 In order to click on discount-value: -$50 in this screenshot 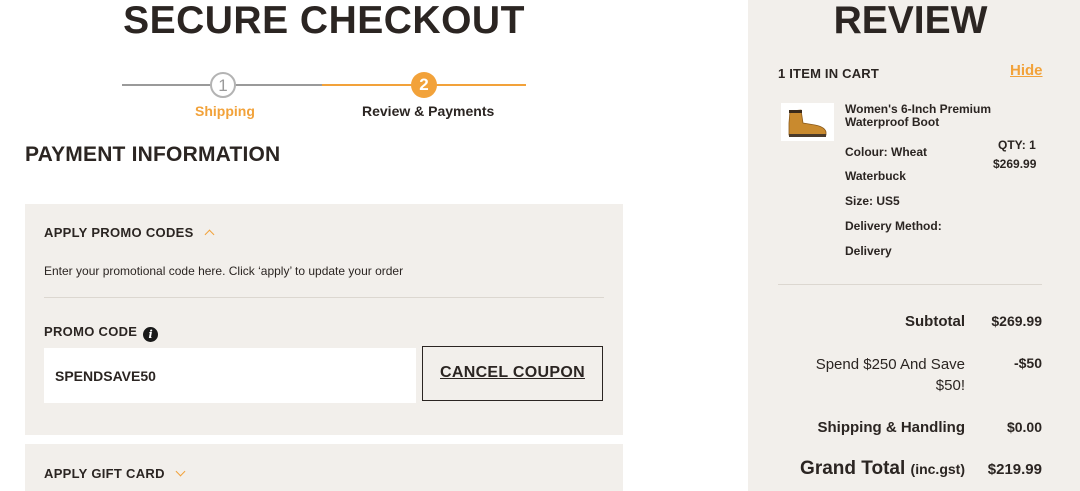, I will do `click(1027, 363)`.